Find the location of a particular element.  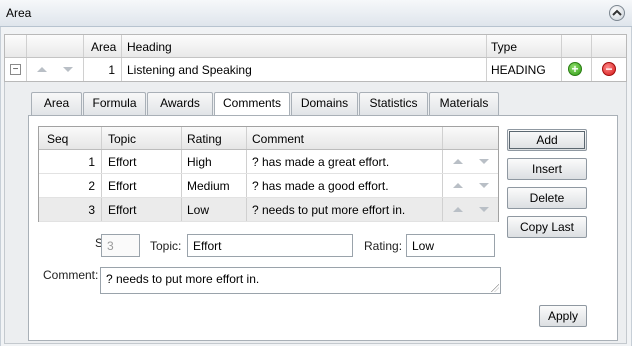

tab-label: Formula is located at coordinates (114, 103).